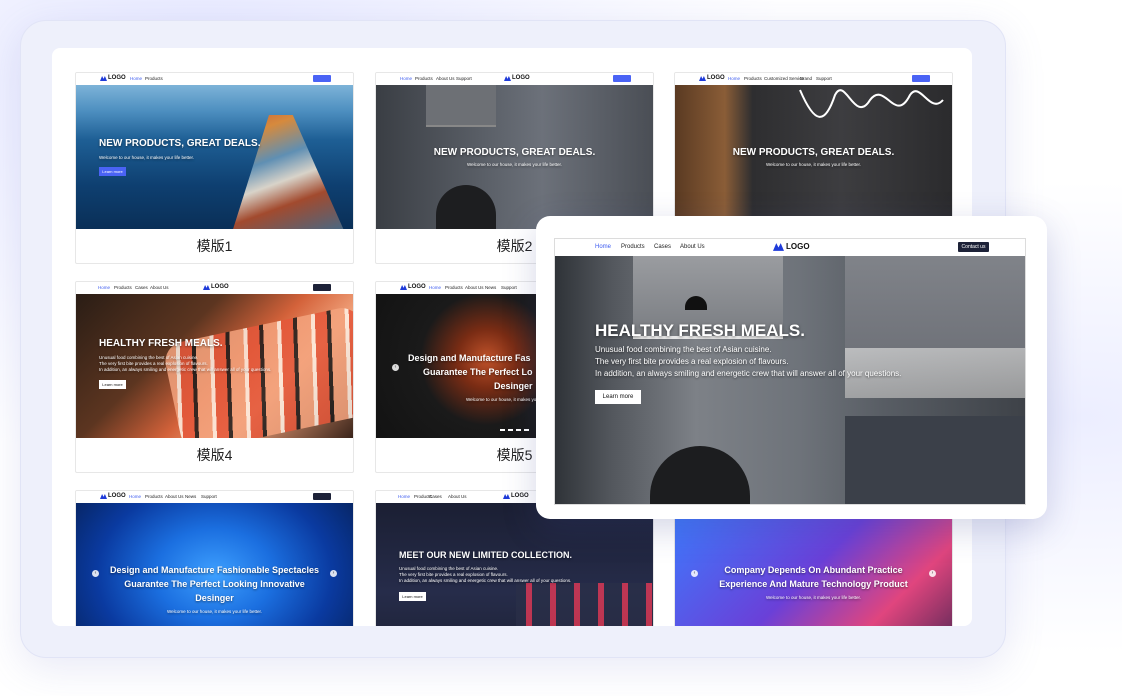 The width and height of the screenshot is (1122, 696). I want to click on hero-title-line-2: Guarantee The Perfect Lo, so click(478, 372).